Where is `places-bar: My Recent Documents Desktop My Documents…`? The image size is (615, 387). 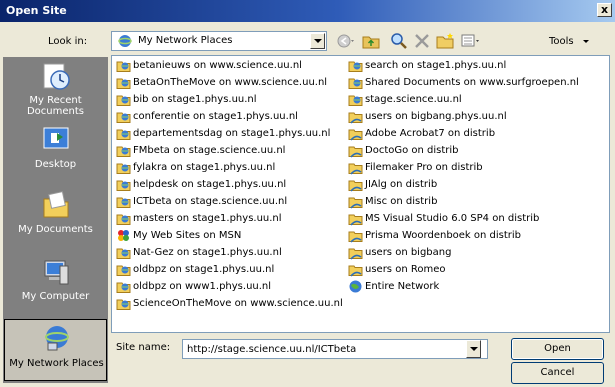 places-bar: My Recent Documents Desktop My Documents… is located at coordinates (55, 220).